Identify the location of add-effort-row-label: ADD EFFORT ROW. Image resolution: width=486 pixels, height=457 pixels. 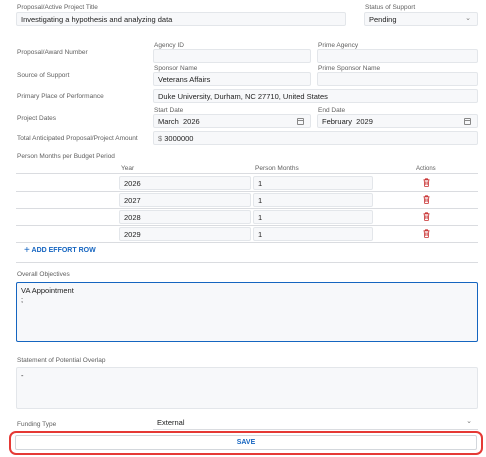
(63, 250).